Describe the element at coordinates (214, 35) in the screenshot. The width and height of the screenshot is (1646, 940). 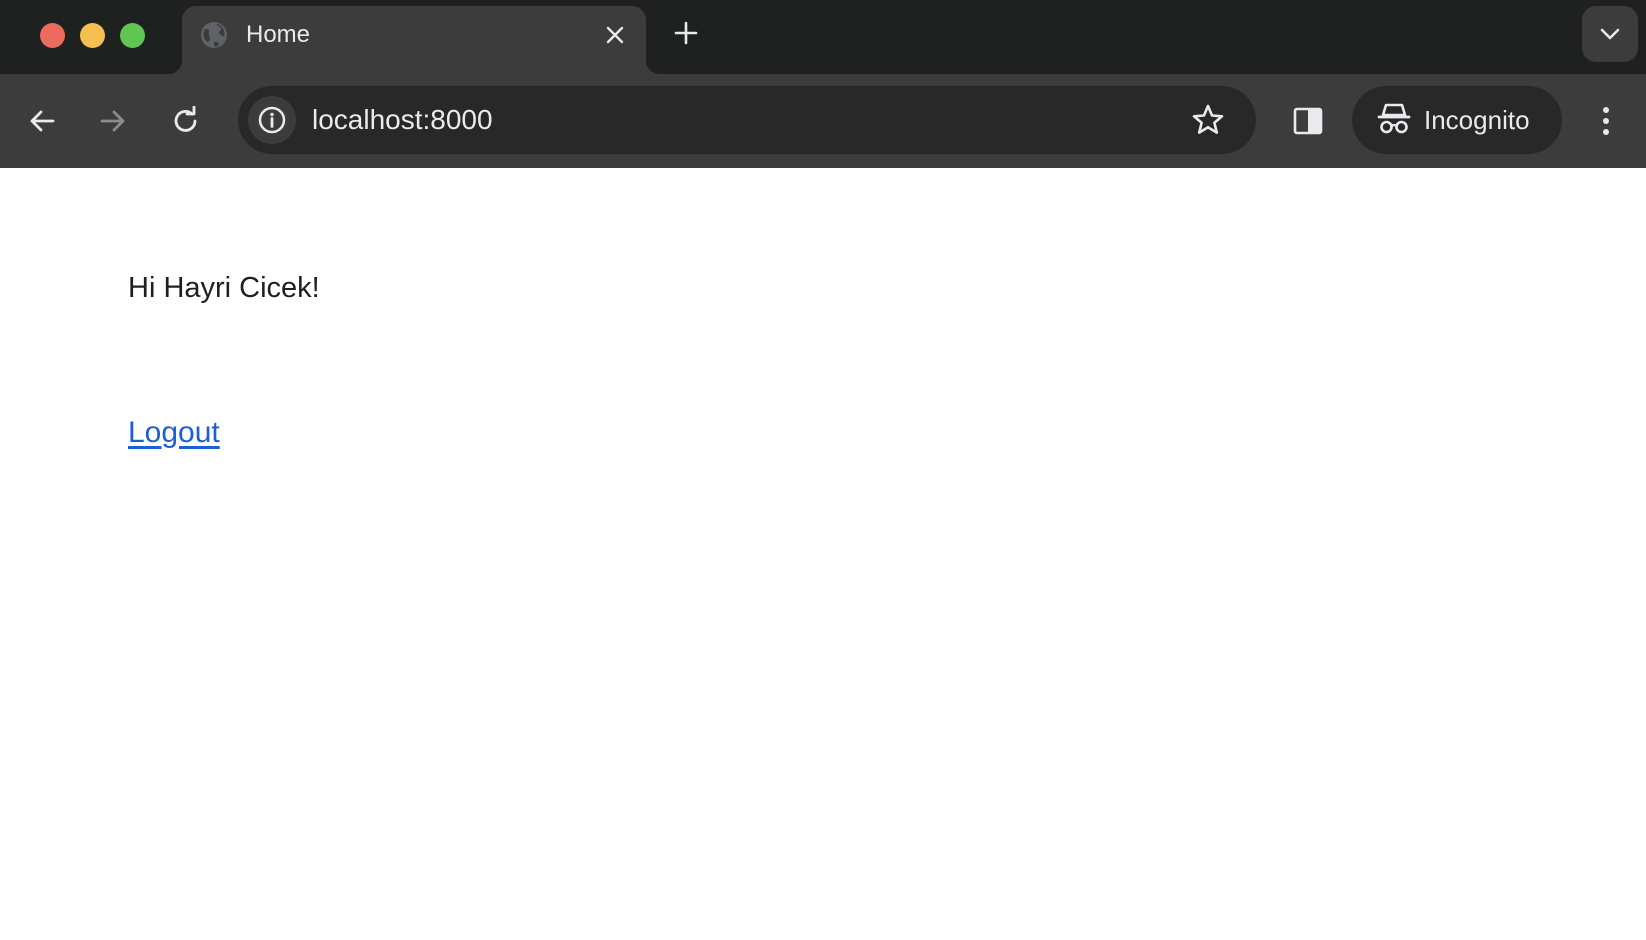
I see `globe-icon` at that location.